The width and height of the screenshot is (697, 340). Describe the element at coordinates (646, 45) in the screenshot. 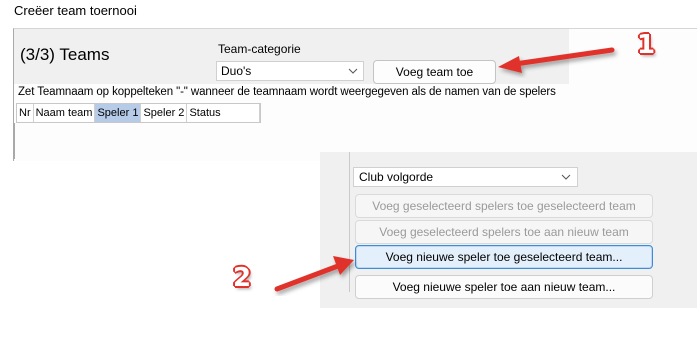

I see `annotation-marker-1: 1` at that location.